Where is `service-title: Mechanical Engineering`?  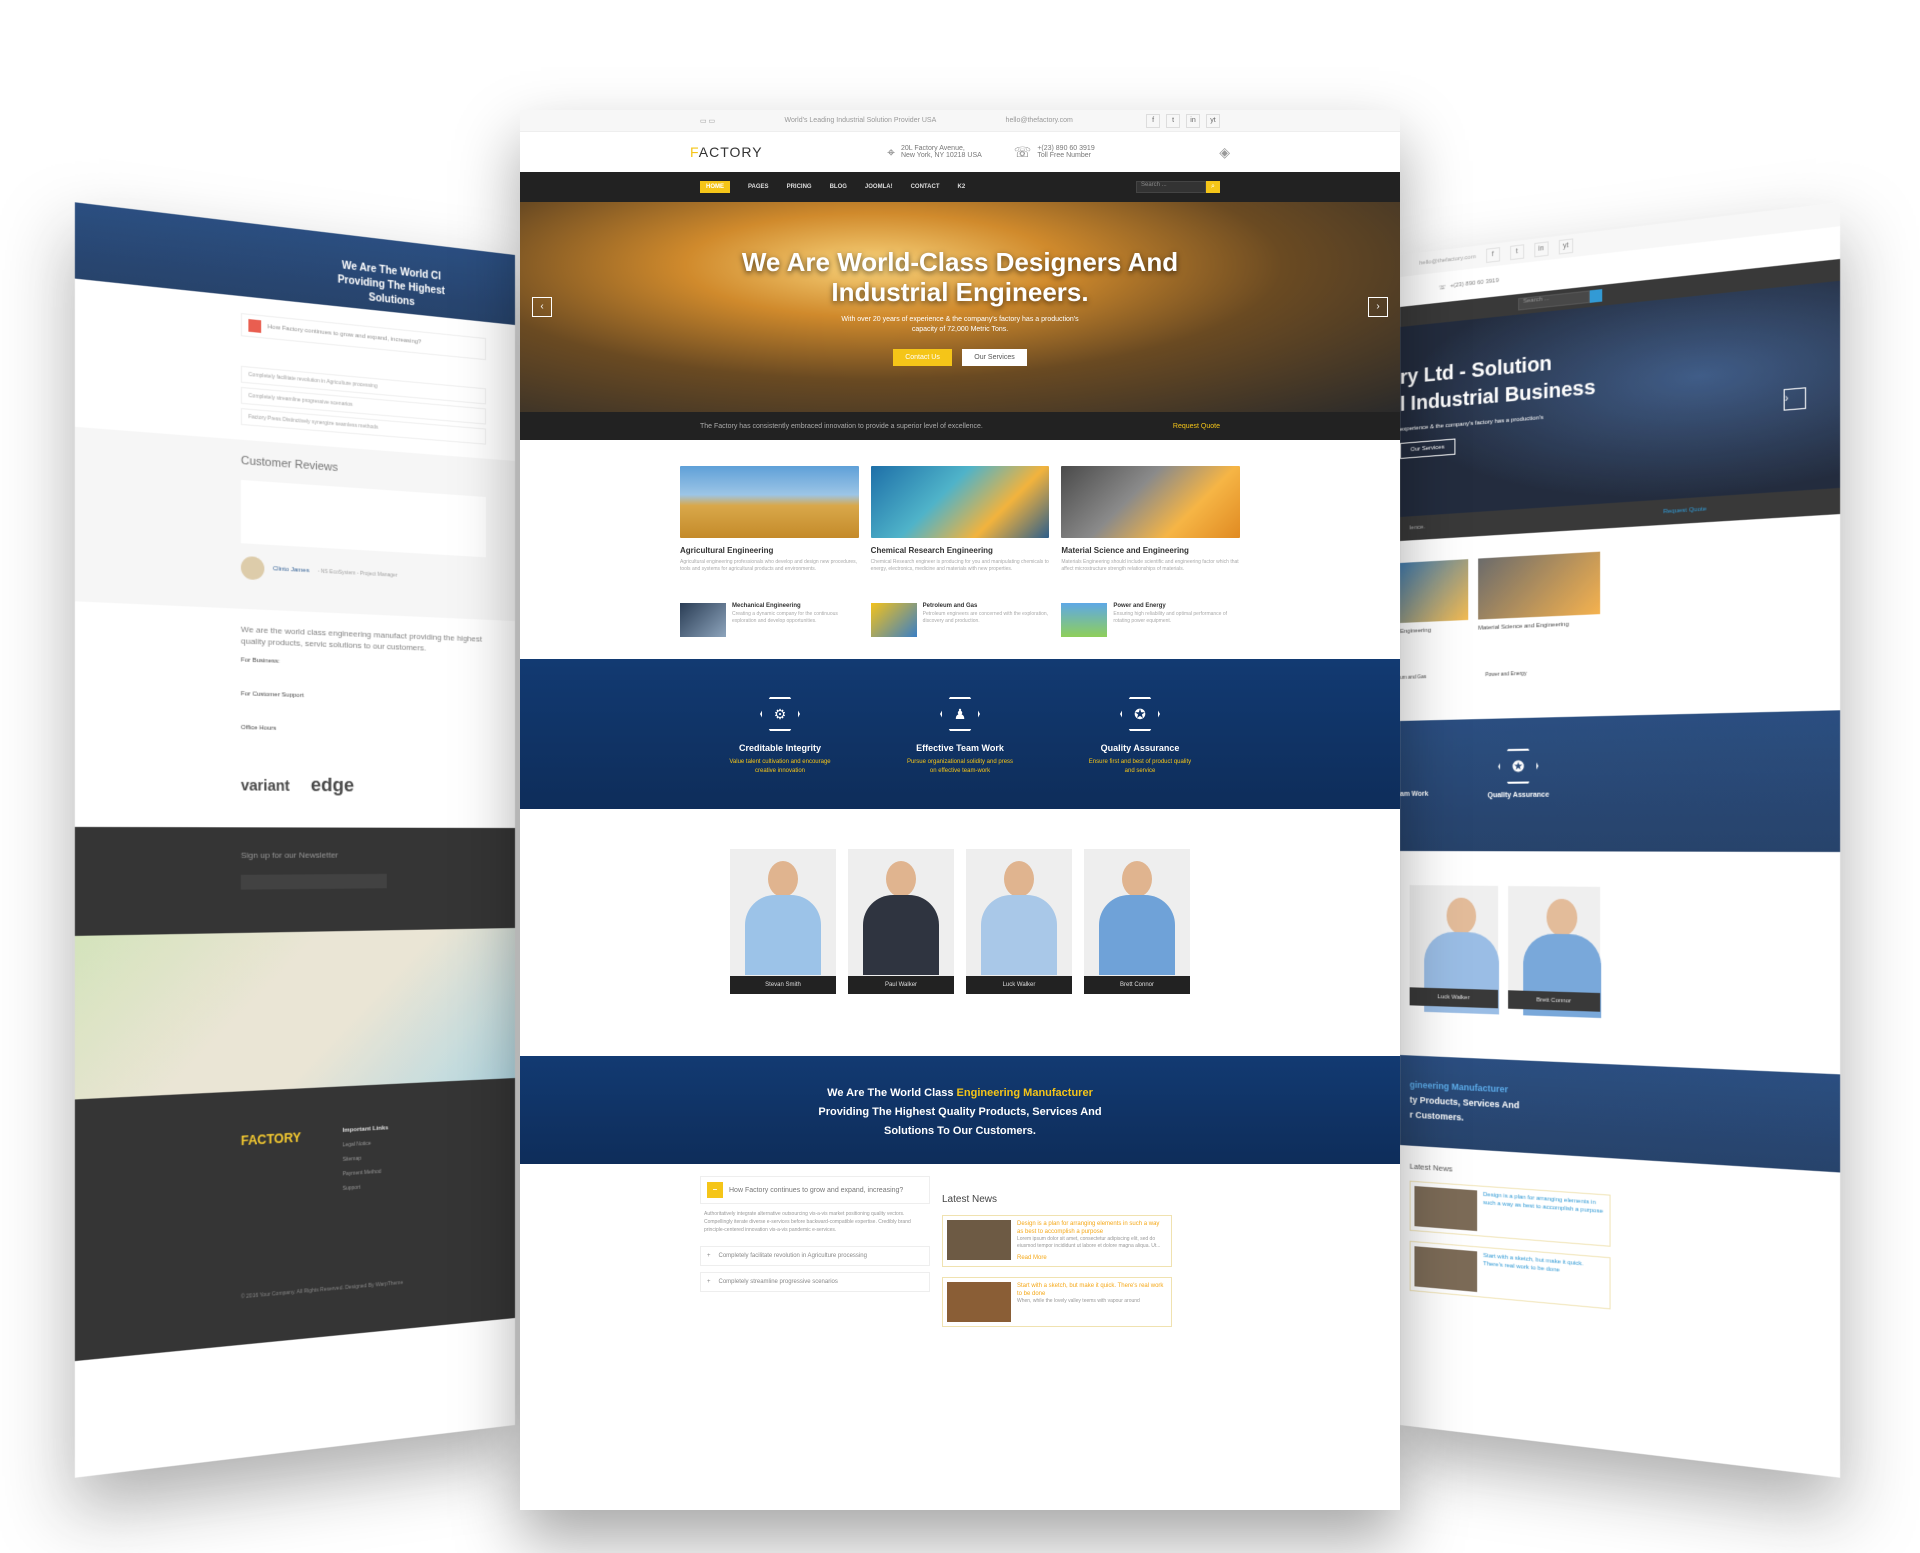
service-title: Mechanical Engineering is located at coordinates (766, 606).